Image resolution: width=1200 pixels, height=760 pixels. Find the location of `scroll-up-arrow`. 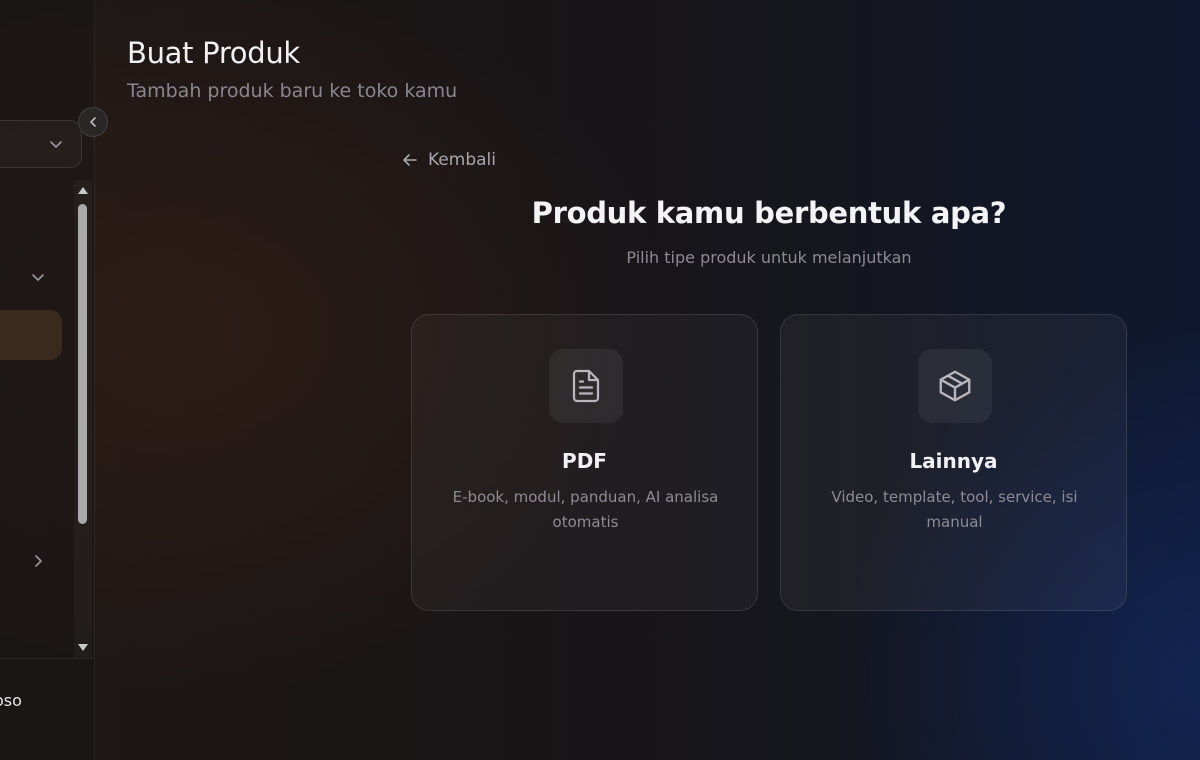

scroll-up-arrow is located at coordinates (83, 190).